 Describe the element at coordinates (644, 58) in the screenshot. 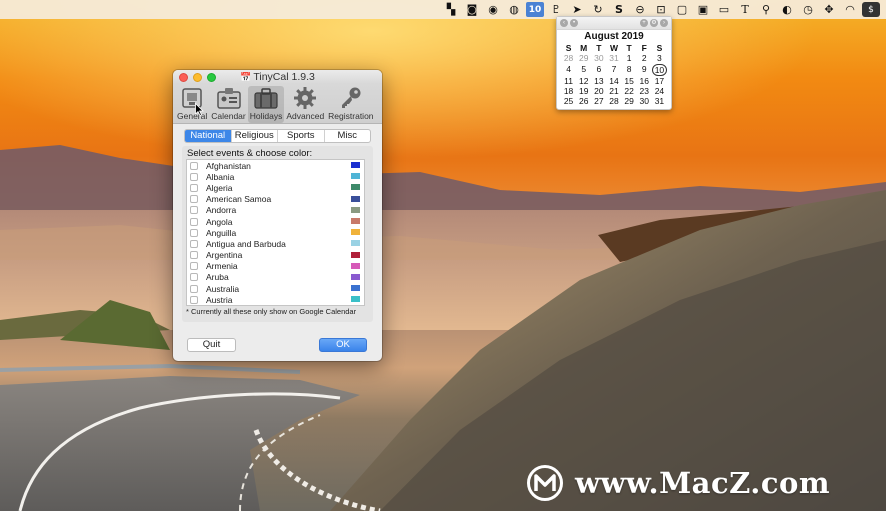

I see `calendar-day: 2` at that location.